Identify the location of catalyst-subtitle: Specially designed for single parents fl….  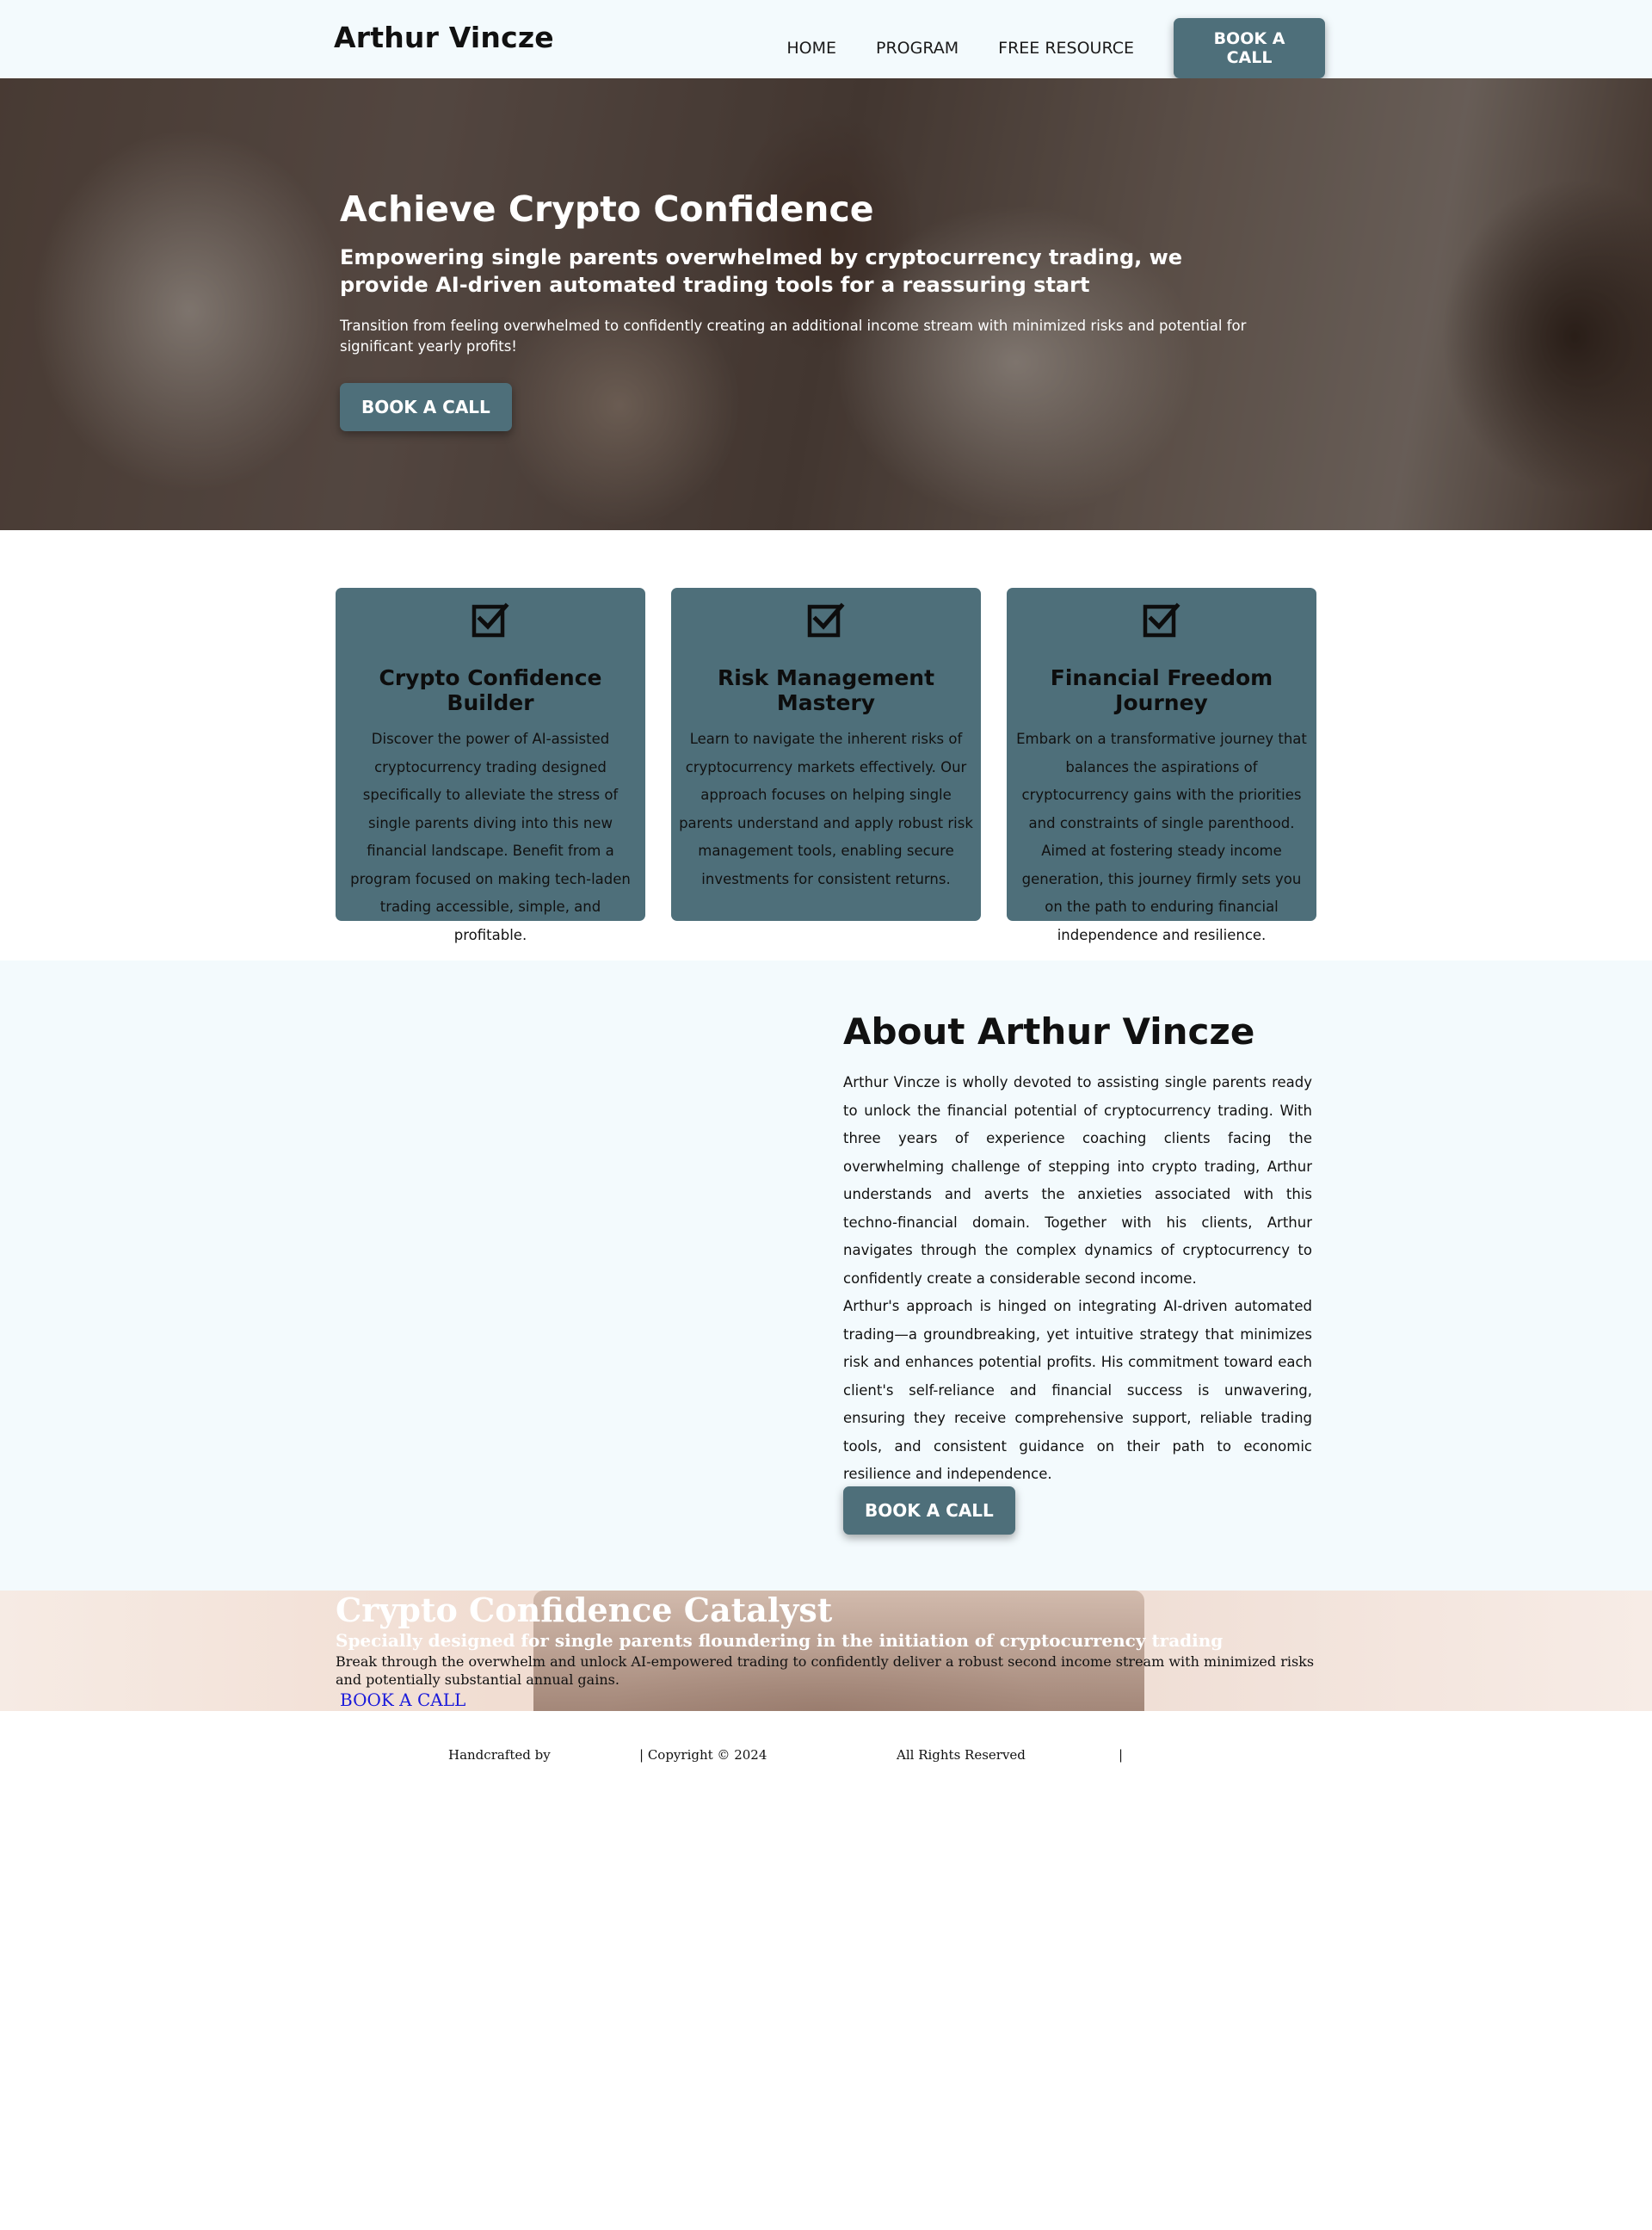
(780, 1640).